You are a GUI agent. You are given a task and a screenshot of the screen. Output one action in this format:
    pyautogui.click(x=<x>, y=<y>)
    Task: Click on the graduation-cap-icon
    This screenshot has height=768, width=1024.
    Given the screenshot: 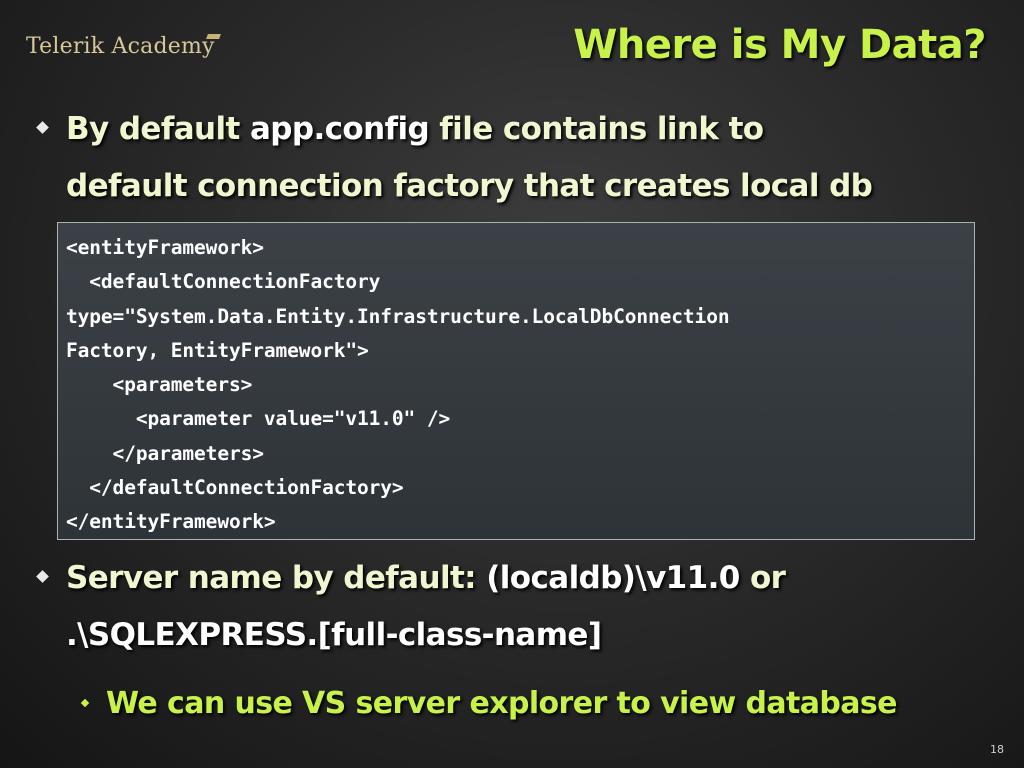 What is the action you would take?
    pyautogui.click(x=213, y=36)
    